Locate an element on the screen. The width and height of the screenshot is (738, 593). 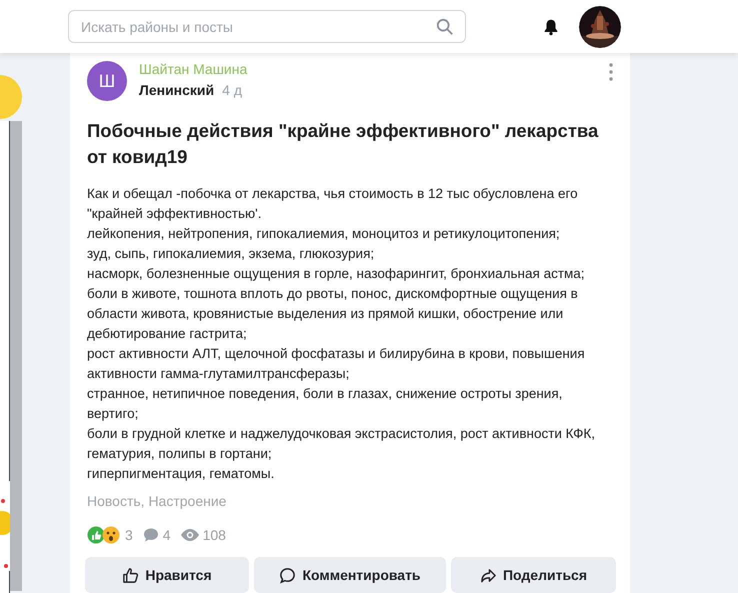
author-avatar: Ш is located at coordinates (107, 81).